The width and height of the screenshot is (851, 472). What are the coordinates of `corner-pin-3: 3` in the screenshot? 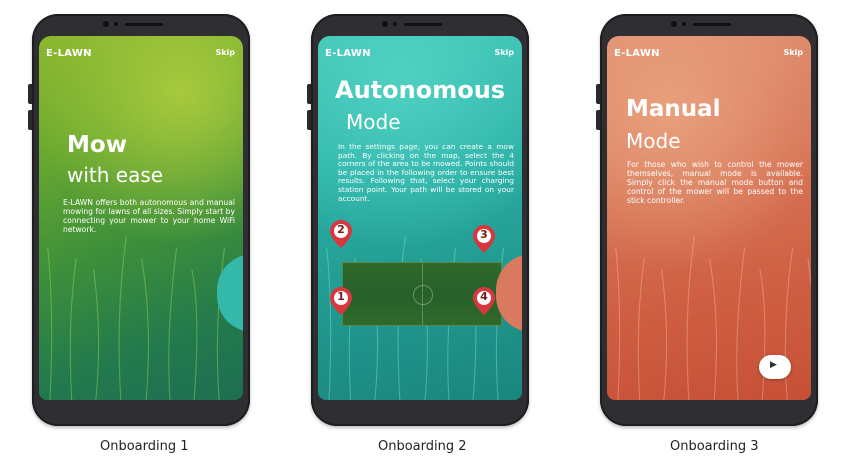 It's located at (484, 239).